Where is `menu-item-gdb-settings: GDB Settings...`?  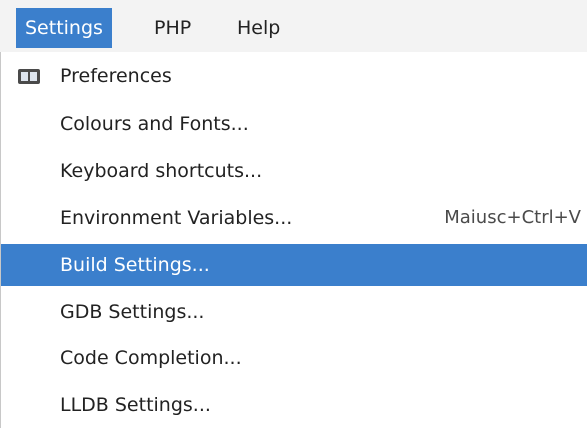
menu-item-gdb-settings: GDB Settings... is located at coordinates (294, 312).